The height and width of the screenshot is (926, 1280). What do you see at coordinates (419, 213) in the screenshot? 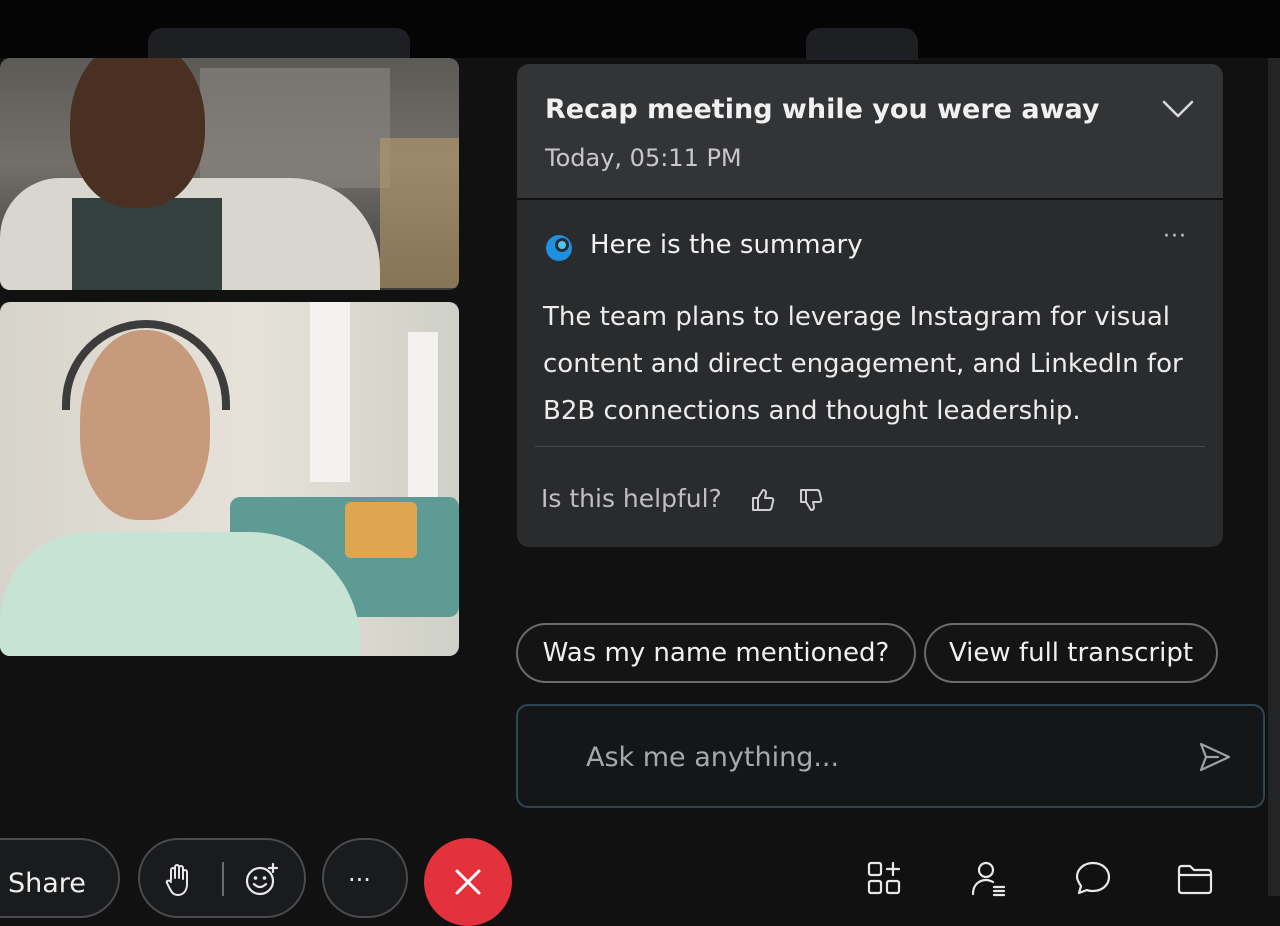
I see `background-wall` at bounding box center [419, 213].